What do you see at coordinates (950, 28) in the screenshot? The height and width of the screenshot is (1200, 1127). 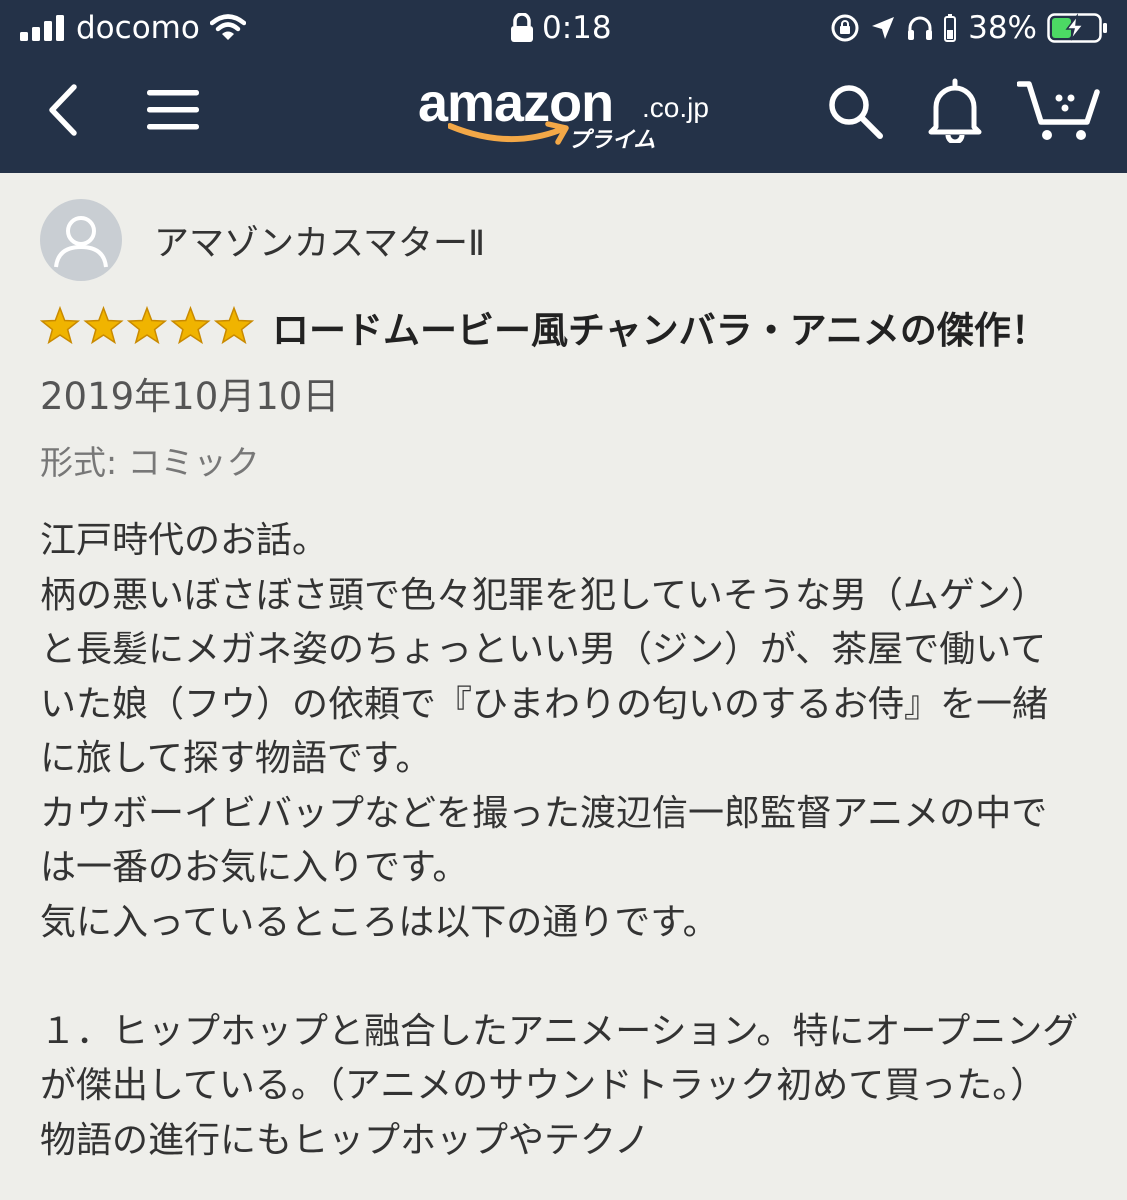 I see `small-battery-icon` at bounding box center [950, 28].